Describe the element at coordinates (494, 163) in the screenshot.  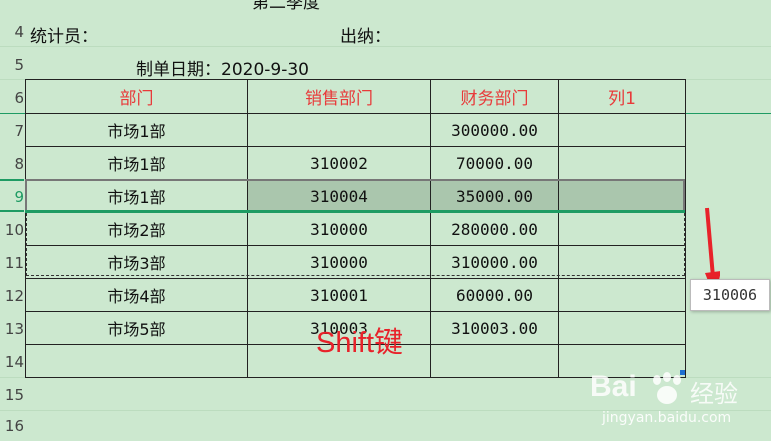
I see `cell-finance: 70000.00` at that location.